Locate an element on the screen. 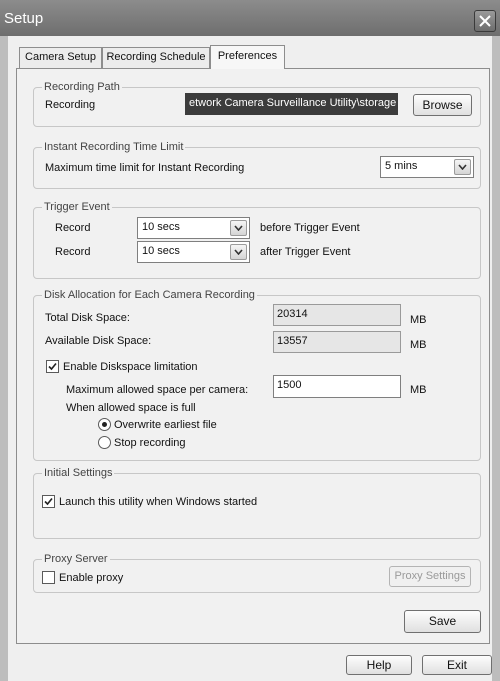  window-title: Setup is located at coordinates (24, 18).